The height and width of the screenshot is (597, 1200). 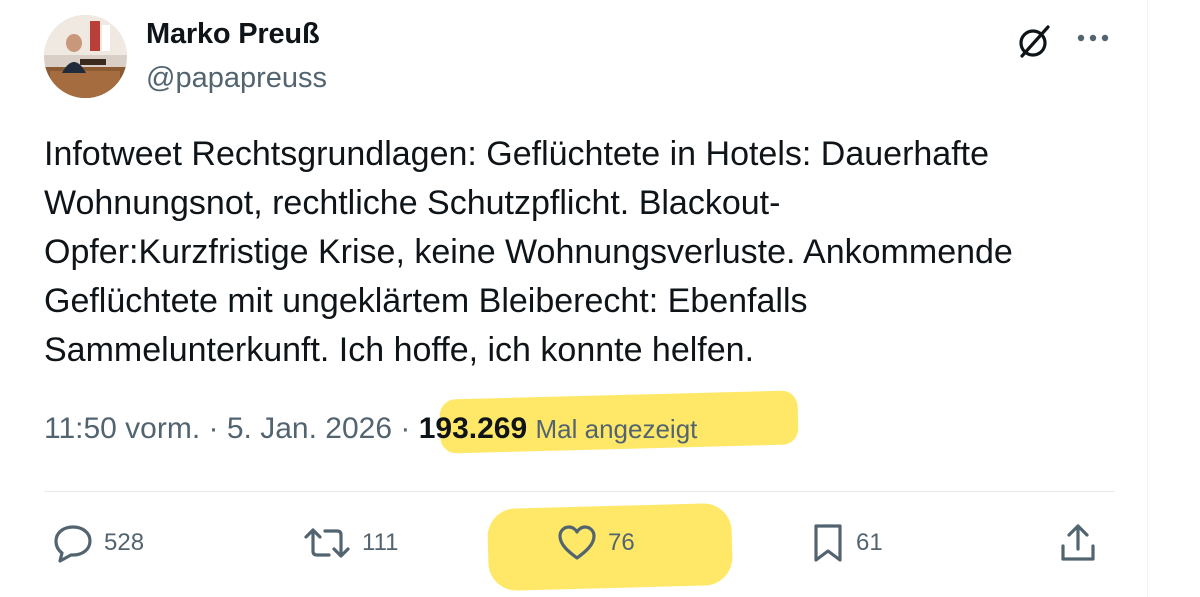 What do you see at coordinates (380, 542) in the screenshot?
I see `repost-count: 111` at bounding box center [380, 542].